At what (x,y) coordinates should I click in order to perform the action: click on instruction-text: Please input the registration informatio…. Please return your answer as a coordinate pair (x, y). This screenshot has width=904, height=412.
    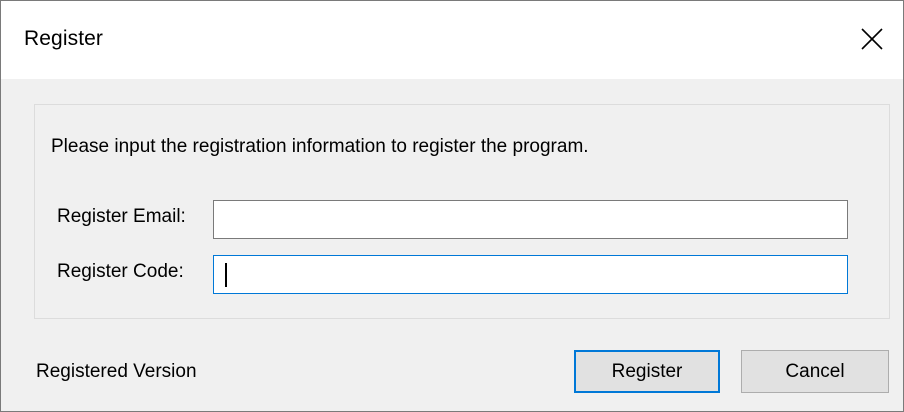
    Looking at the image, I should click on (320, 146).